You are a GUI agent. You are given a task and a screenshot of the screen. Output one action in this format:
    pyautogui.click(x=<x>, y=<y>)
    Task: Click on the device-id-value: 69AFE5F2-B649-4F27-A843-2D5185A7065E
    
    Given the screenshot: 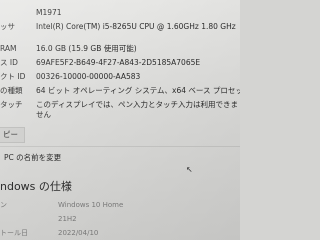 What is the action you would take?
    pyautogui.click(x=118, y=62)
    